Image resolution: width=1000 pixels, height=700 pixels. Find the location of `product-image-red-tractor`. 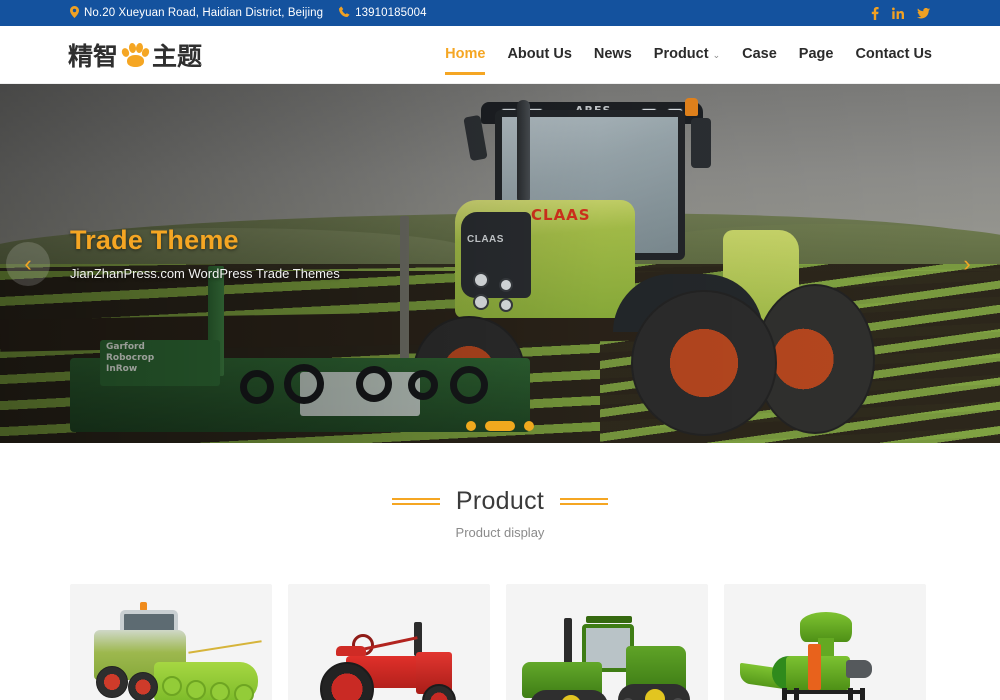

product-image-red-tractor is located at coordinates (389, 642).